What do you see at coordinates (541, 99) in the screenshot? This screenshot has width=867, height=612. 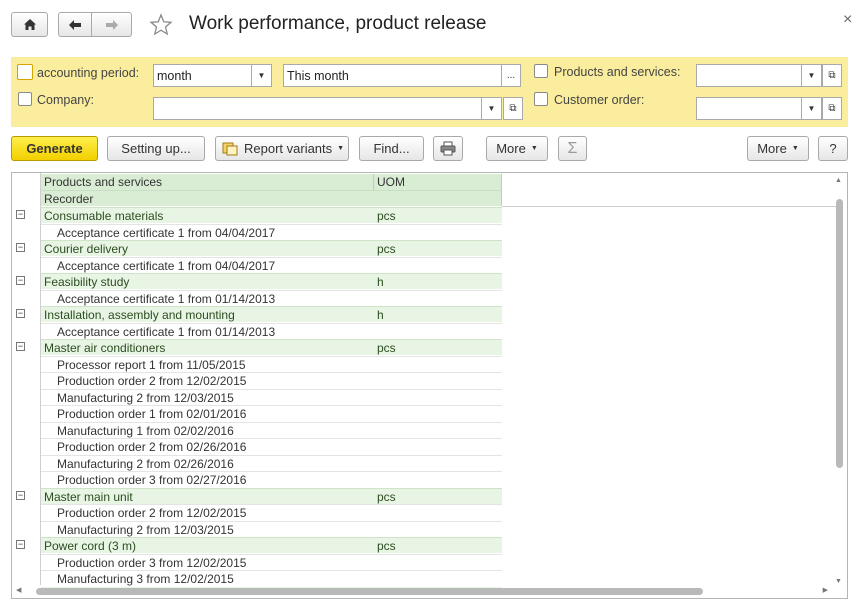 I see `customer-order-checkbox` at bounding box center [541, 99].